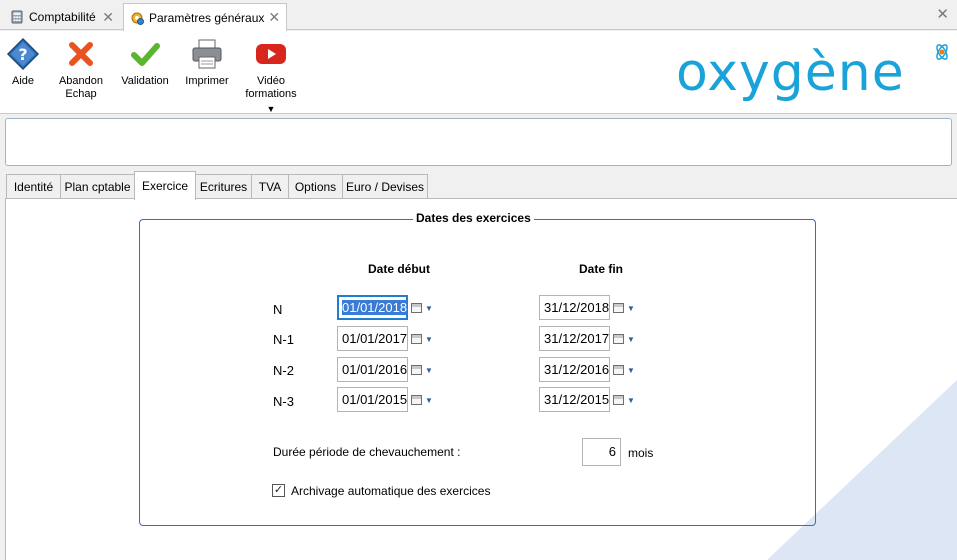  I want to click on doc-tab-label: Comptabilité, so click(62, 17).